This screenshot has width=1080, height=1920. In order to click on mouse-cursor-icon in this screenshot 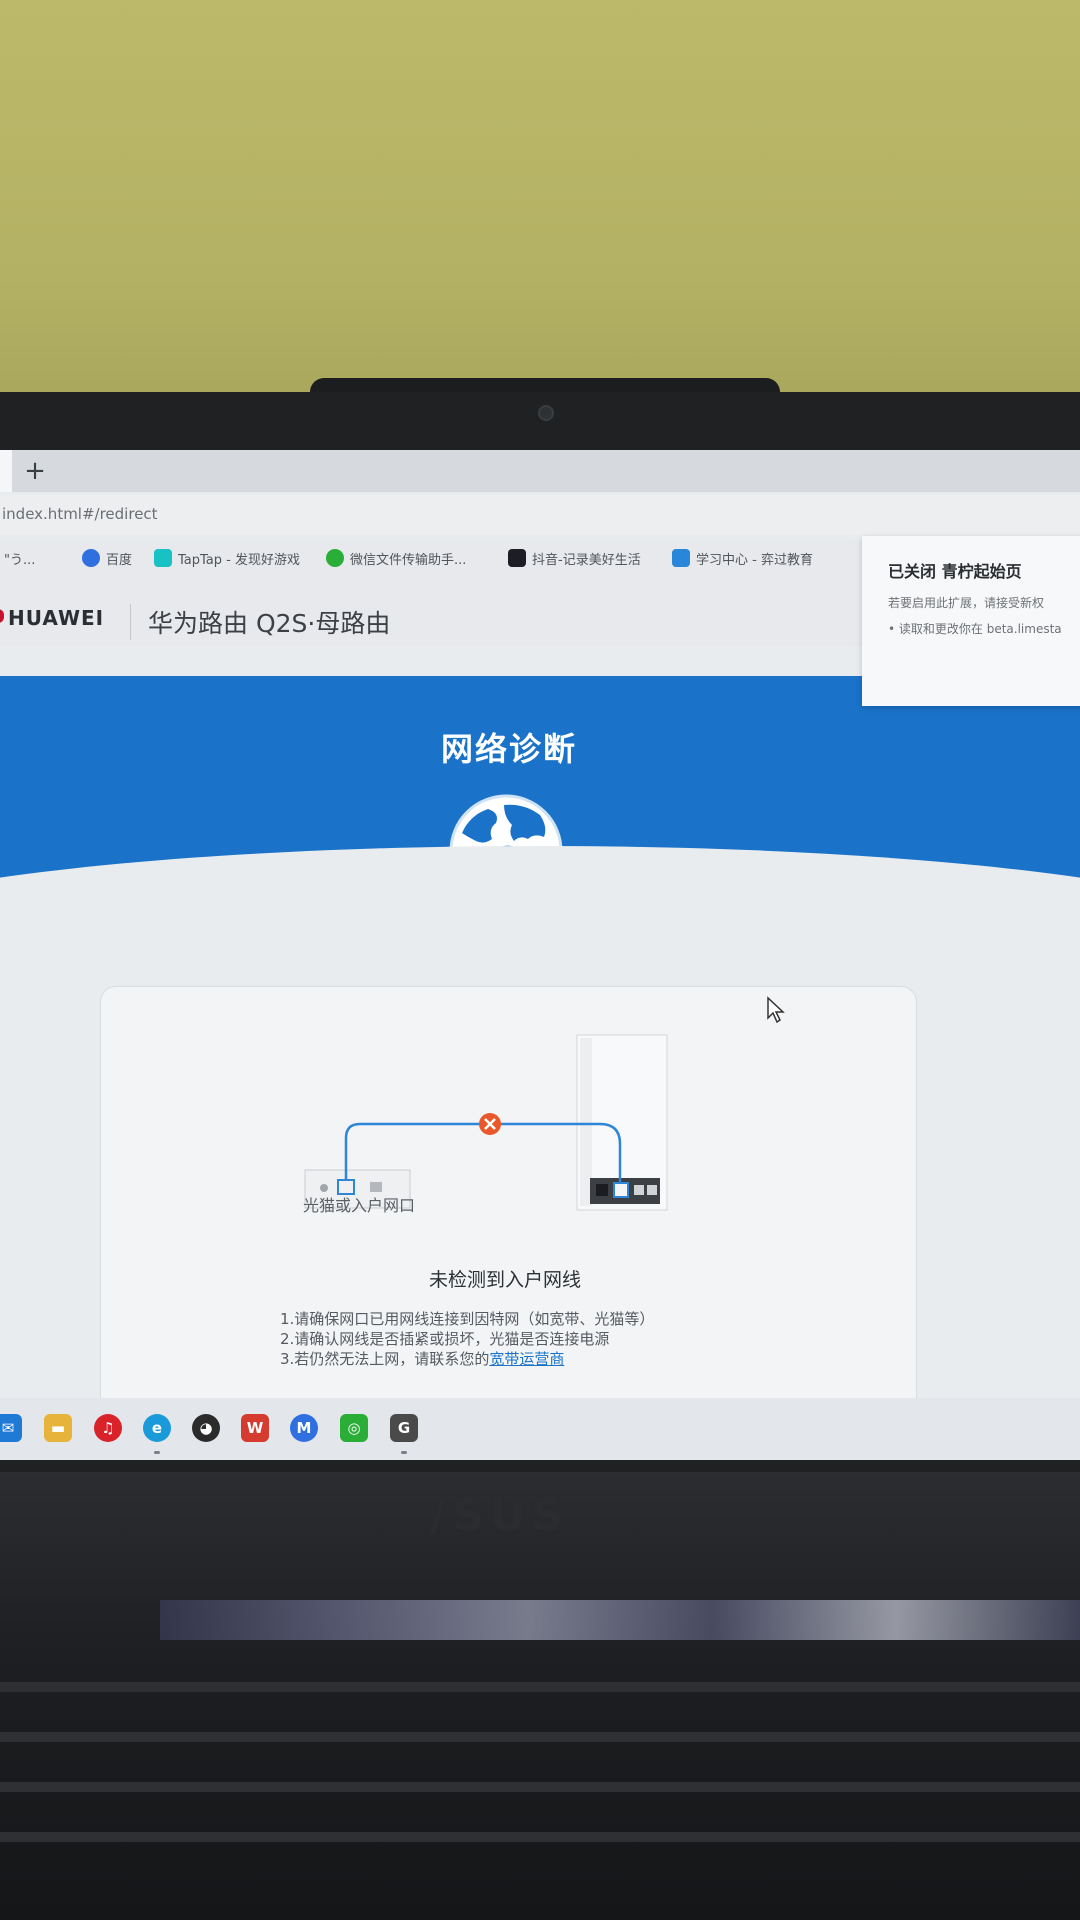, I will do `click(776, 1010)`.